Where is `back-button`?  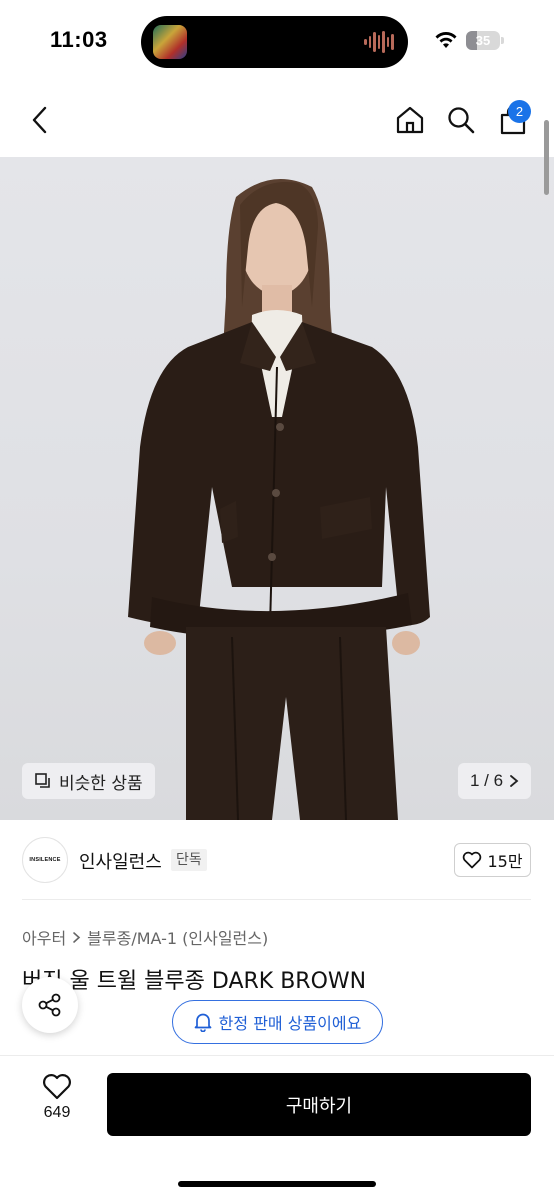
back-button is located at coordinates (40, 120).